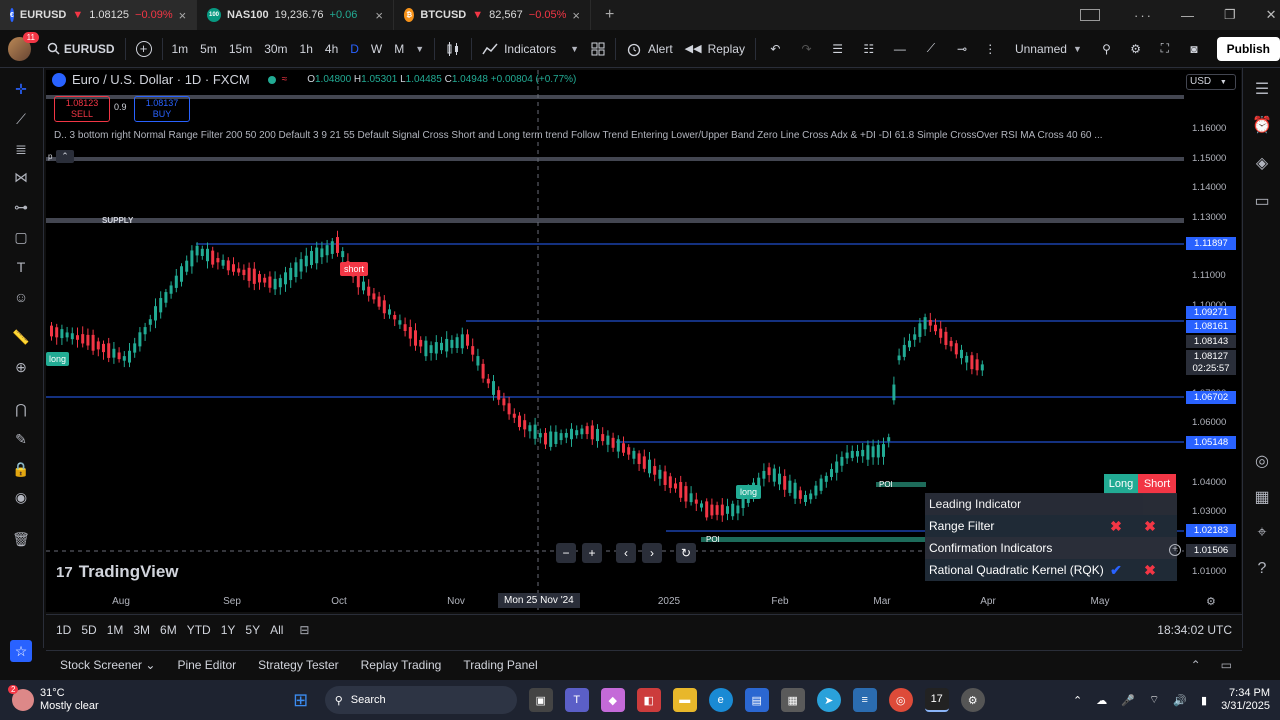 Image resolution: width=1280 pixels, height=720 pixels. What do you see at coordinates (53, 699) in the screenshot?
I see `weather-widget: 2 31°C Mostly clear` at bounding box center [53, 699].